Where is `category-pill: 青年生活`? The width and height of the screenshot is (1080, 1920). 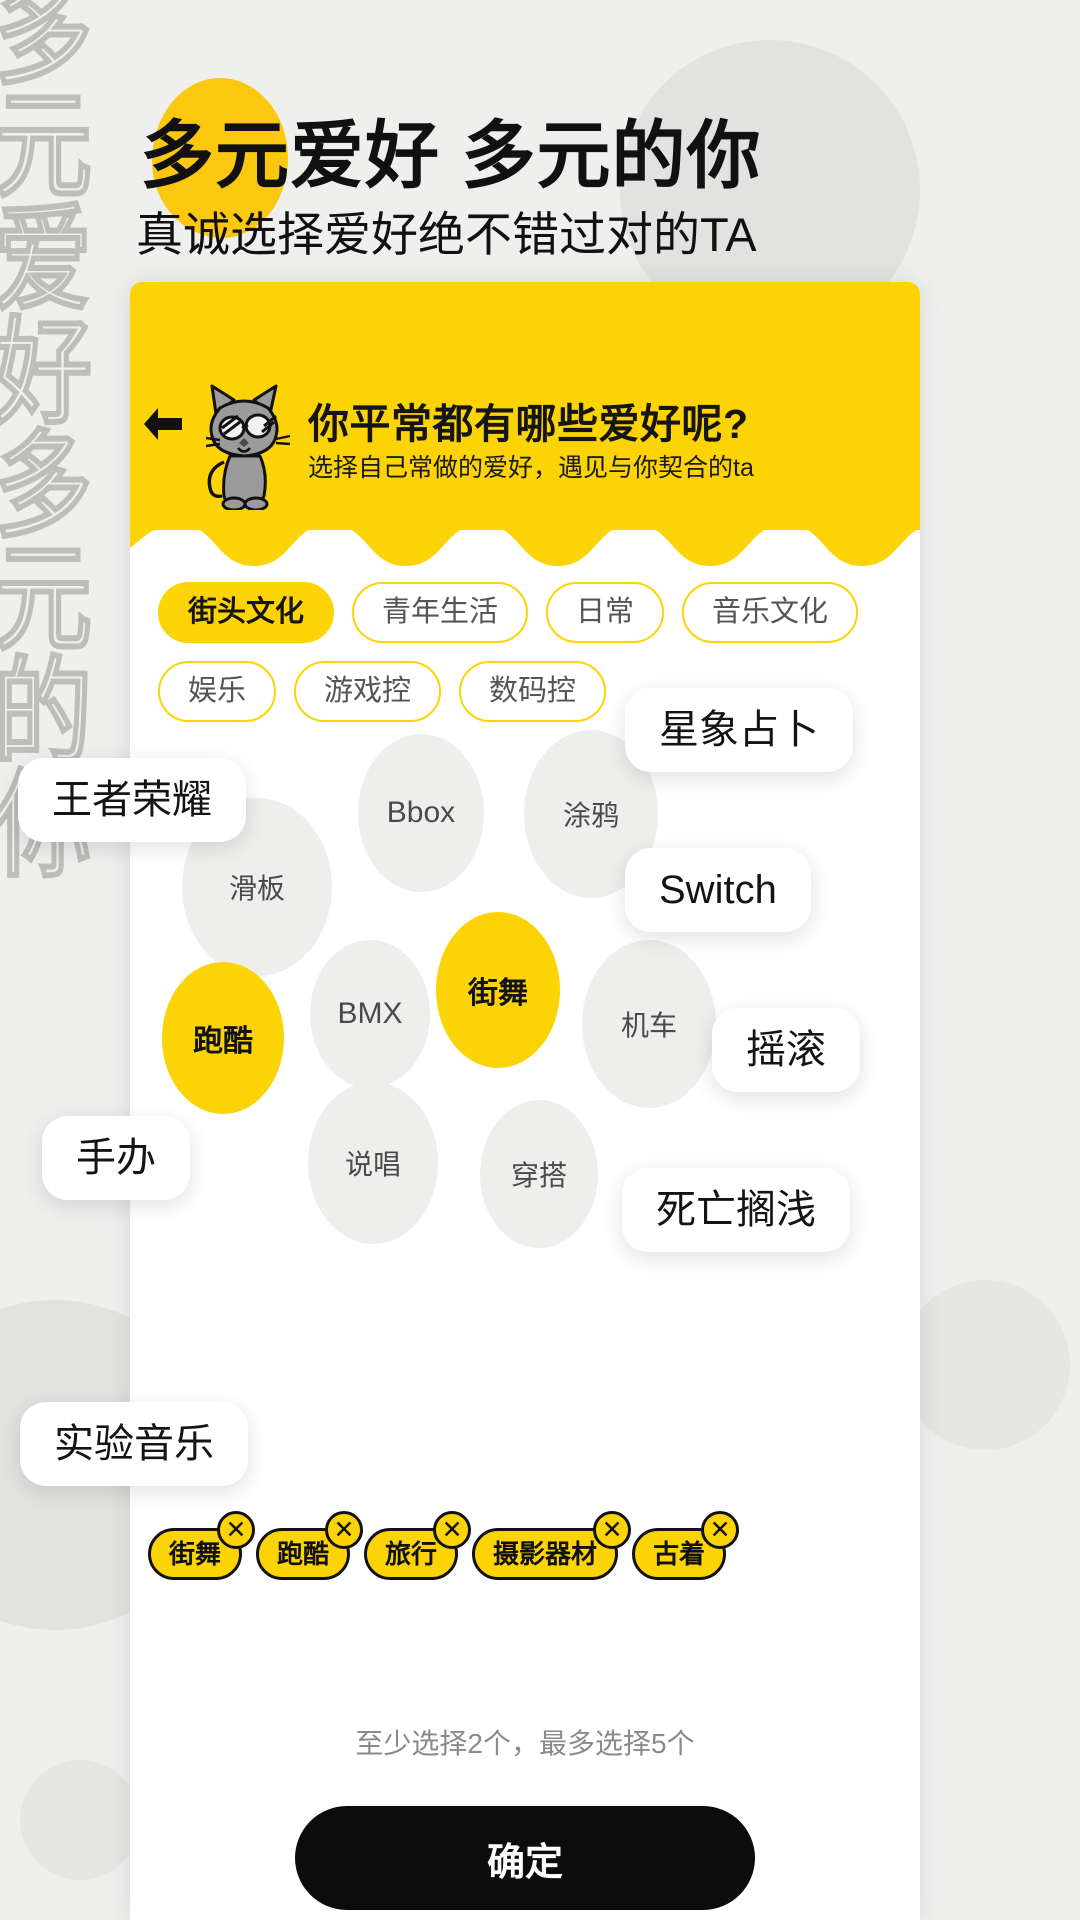
category-pill: 青年生活 is located at coordinates (440, 612).